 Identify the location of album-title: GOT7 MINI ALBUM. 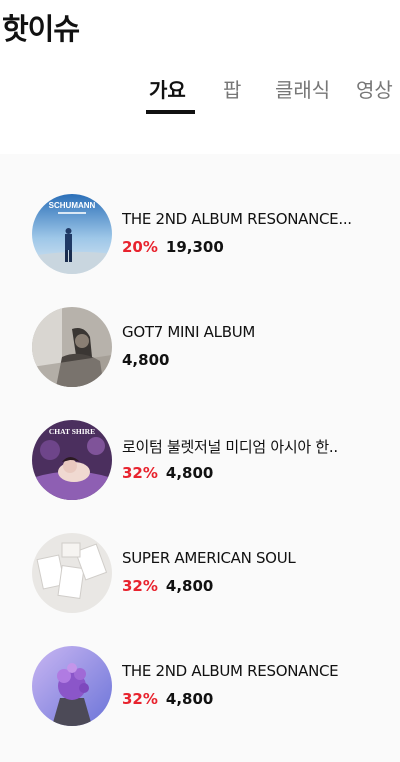
(253, 332).